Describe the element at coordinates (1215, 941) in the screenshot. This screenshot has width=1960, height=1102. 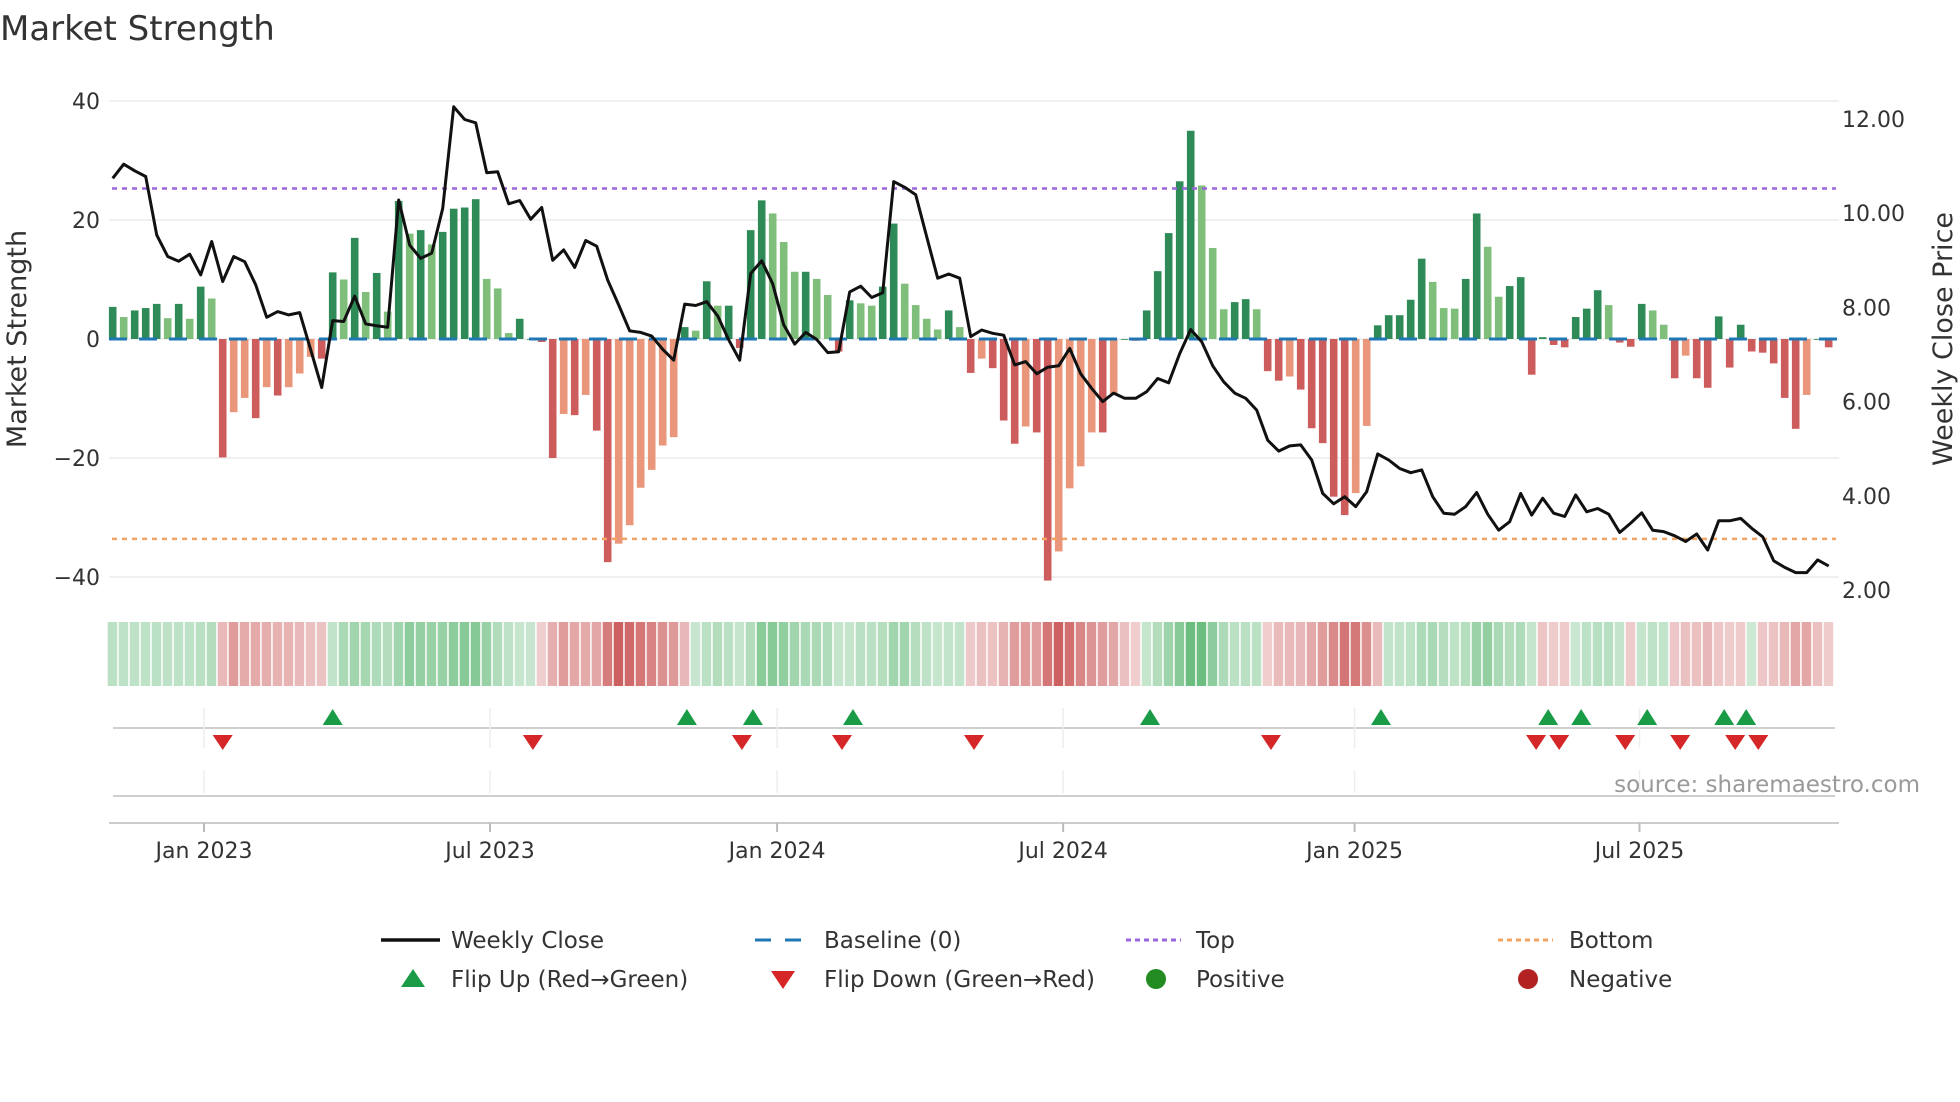
I see `legend-label: Top` at that location.